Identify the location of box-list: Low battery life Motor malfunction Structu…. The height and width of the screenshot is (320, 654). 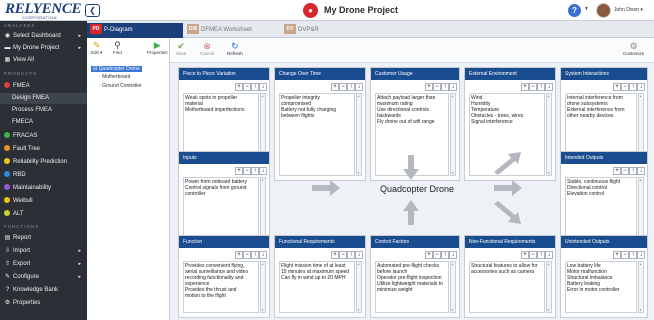
(601, 287).